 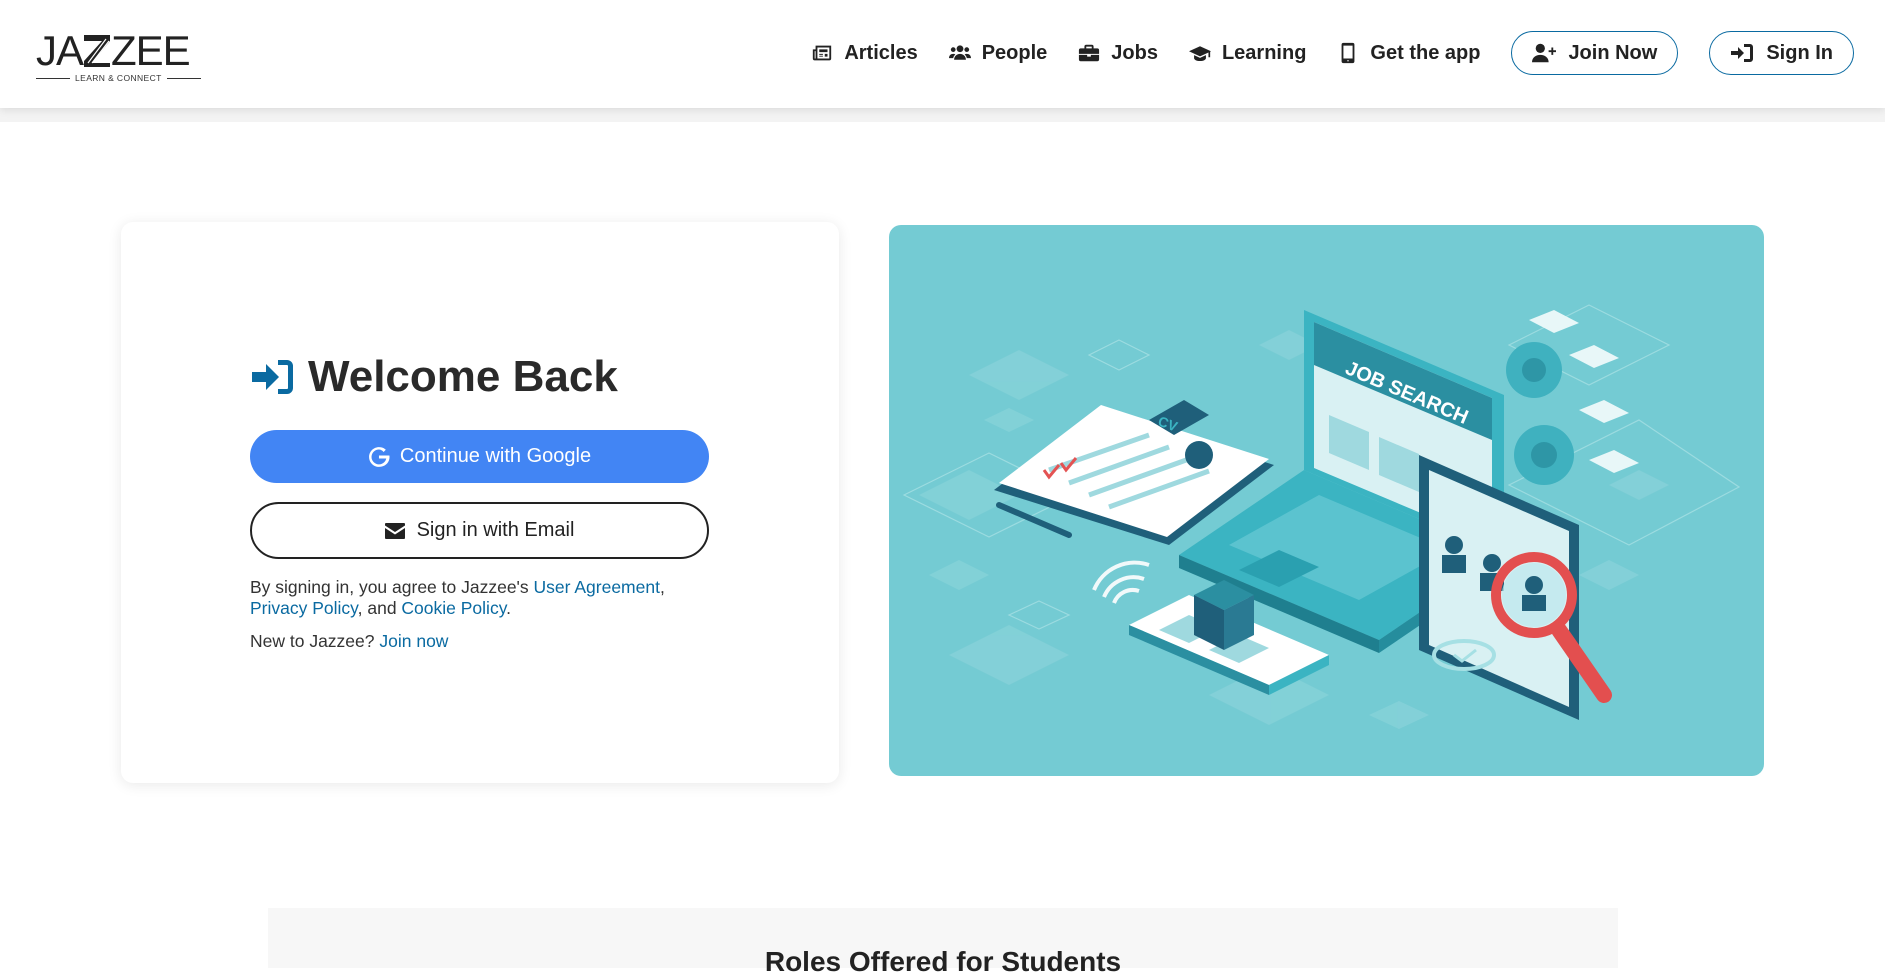 I want to click on jazzee-logo: JA ZEE LEARN & CONNECT, so click(x=121, y=57).